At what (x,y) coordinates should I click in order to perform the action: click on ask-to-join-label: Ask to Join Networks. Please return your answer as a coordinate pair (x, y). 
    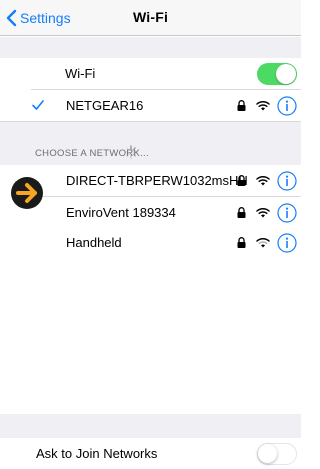
    Looking at the image, I should click on (97, 453).